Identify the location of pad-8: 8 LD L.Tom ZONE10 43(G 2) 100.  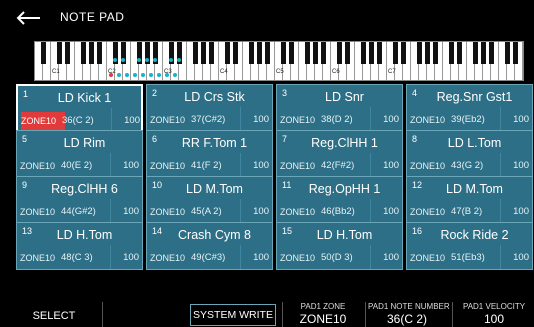
(469, 154).